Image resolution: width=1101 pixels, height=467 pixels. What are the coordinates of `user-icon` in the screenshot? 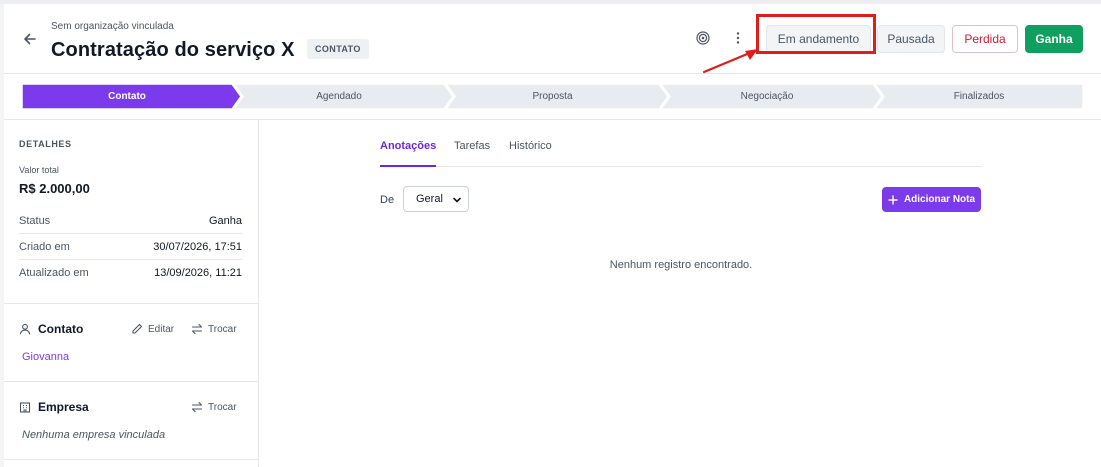 It's located at (25, 329).